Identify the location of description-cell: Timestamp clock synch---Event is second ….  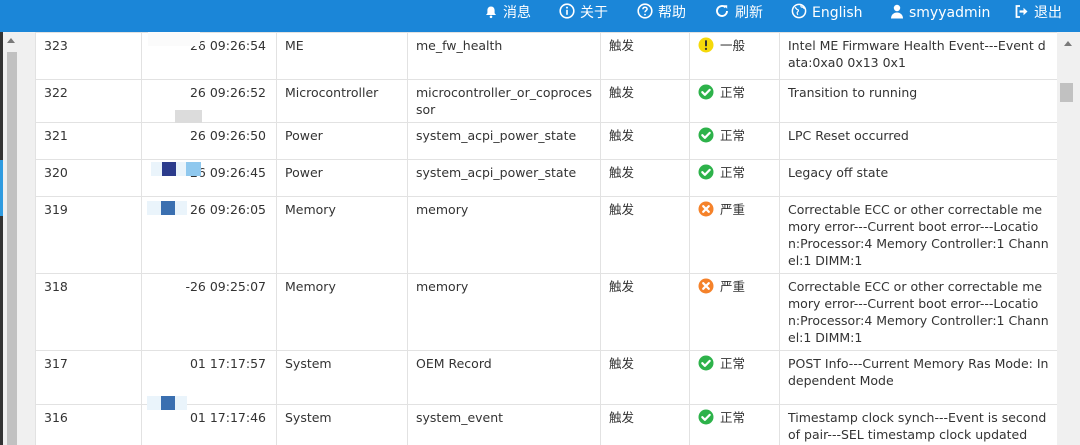
(918, 424).